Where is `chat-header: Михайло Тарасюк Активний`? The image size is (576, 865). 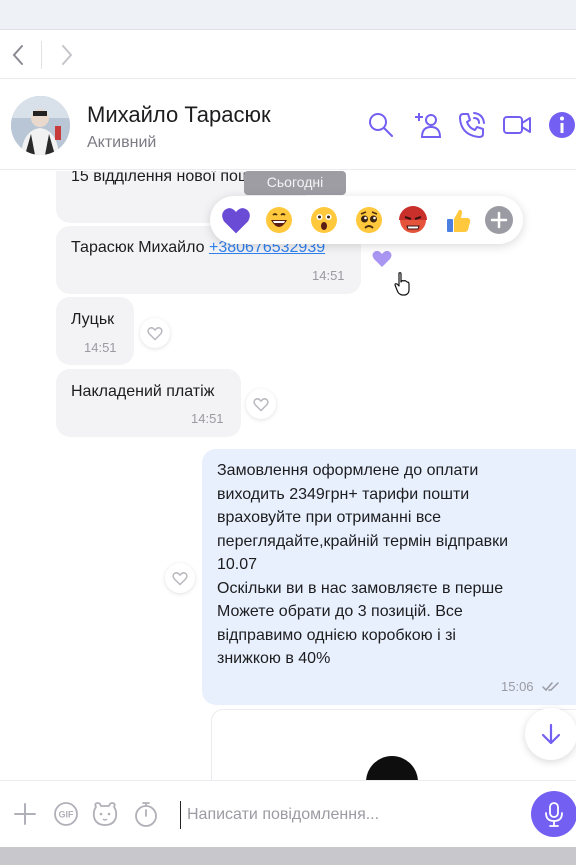 chat-header: Михайло Тарасюк Активний is located at coordinates (288, 125).